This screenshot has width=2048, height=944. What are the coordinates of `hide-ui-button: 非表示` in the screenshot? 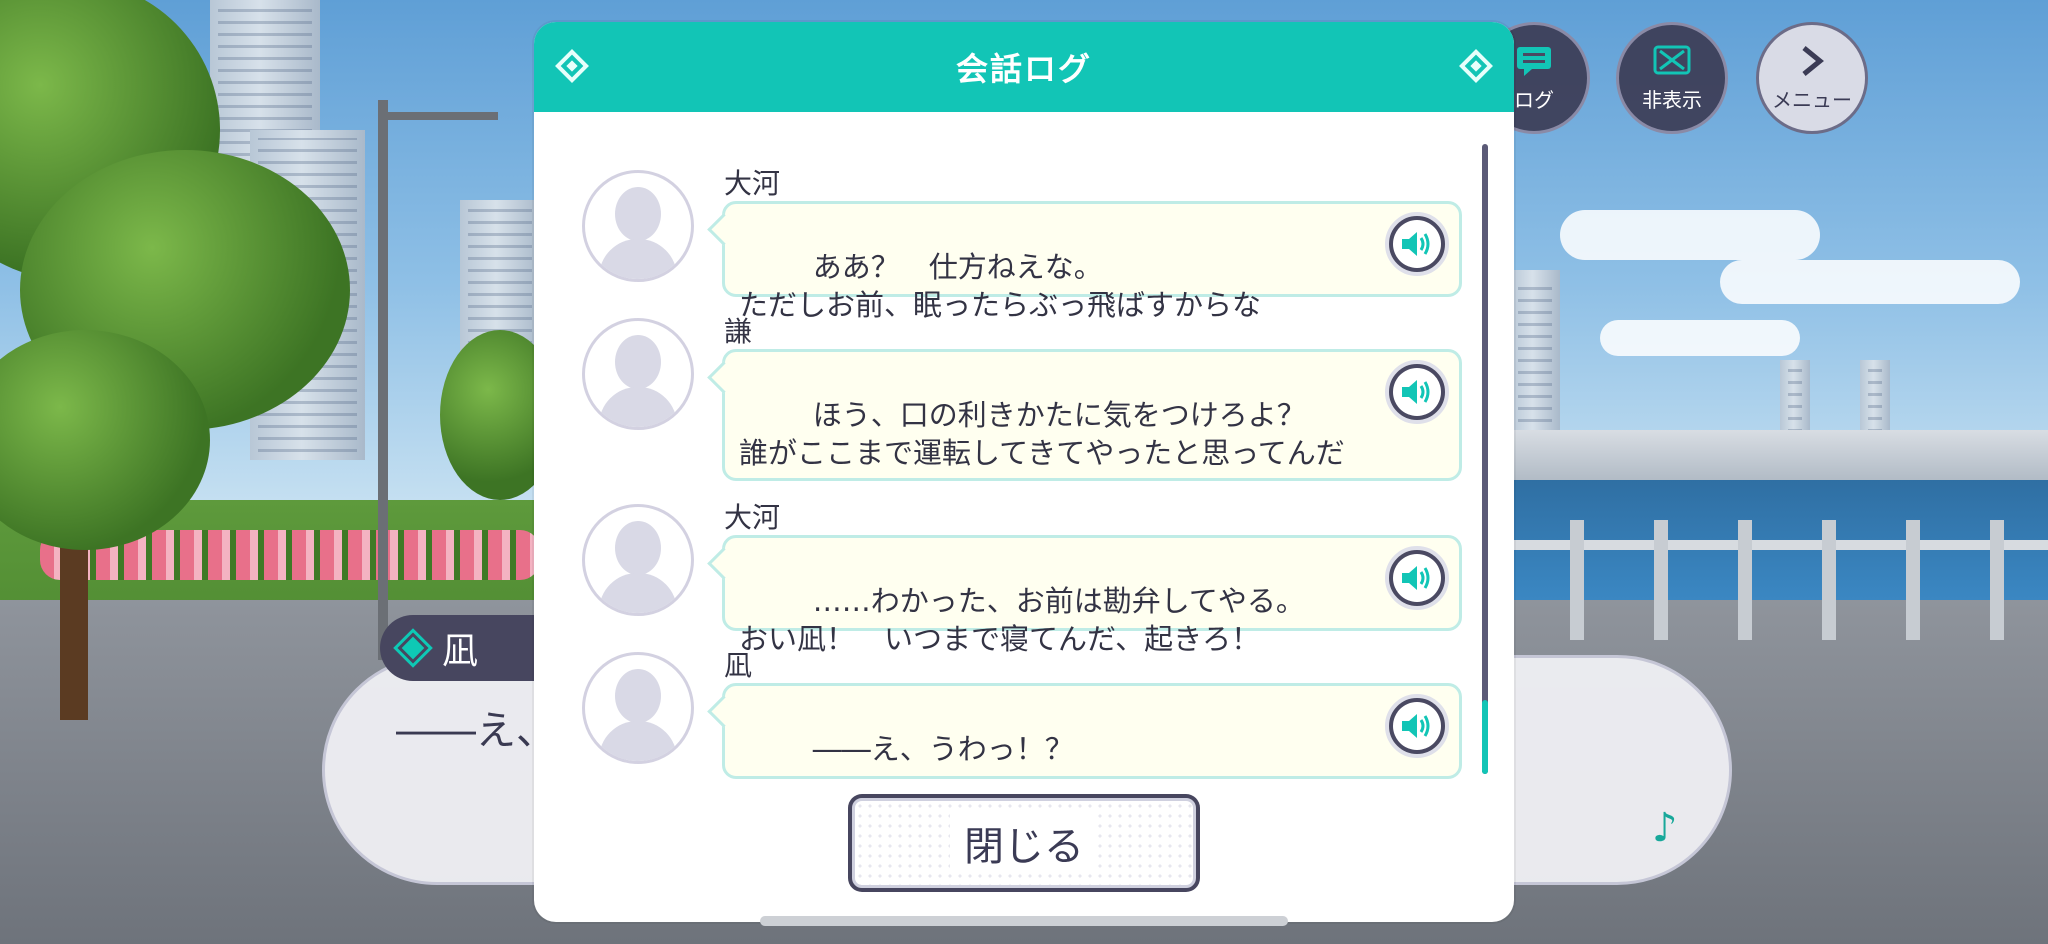 It's located at (1672, 78).